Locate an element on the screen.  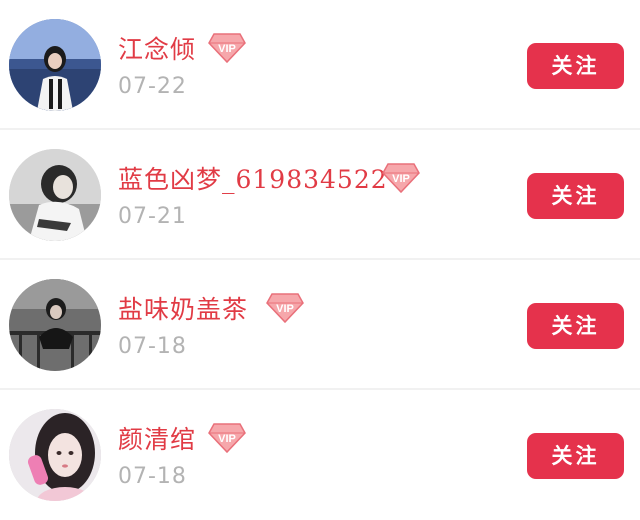
user-name: 盐味奶盖茶 is located at coordinates (183, 308).